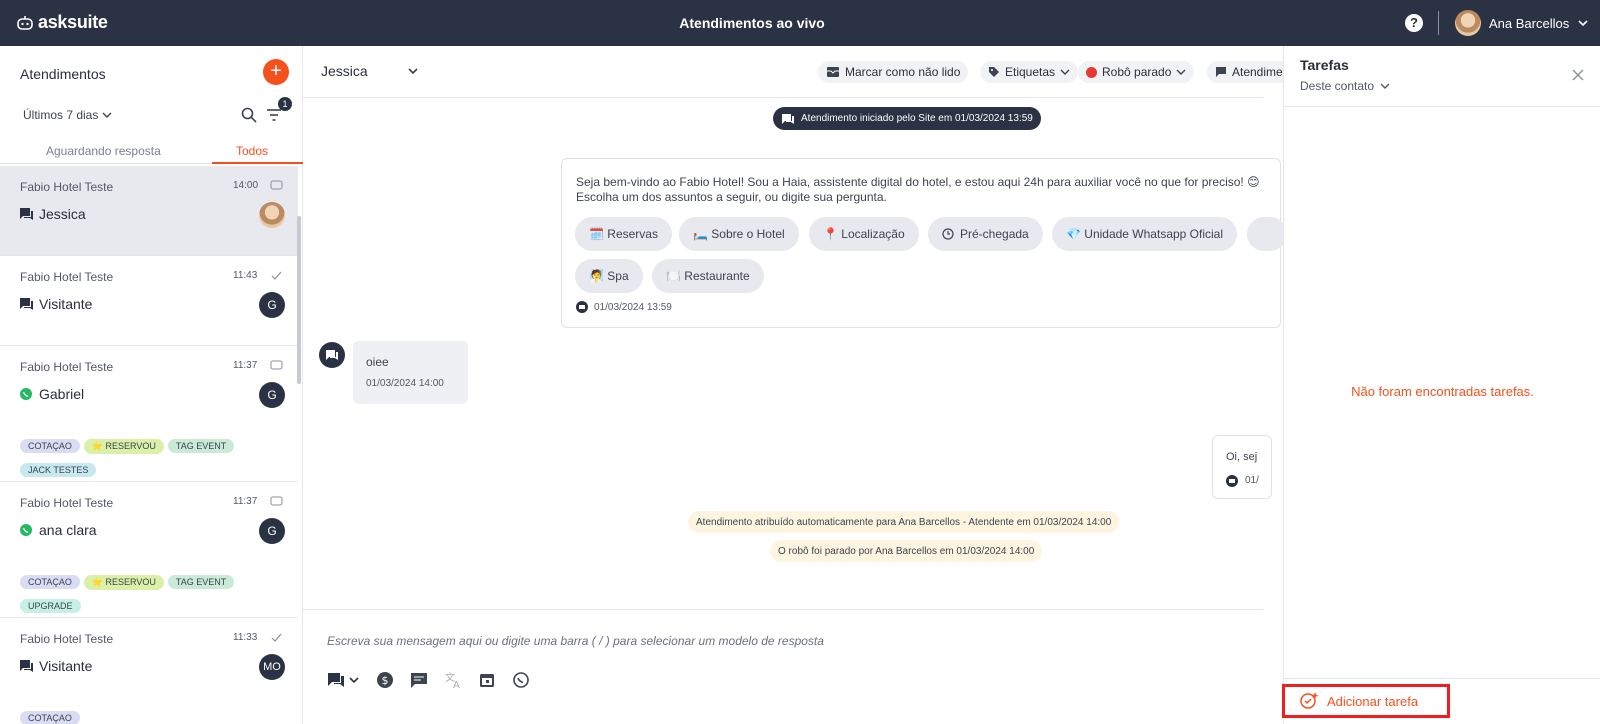 The image size is (1600, 724). What do you see at coordinates (453, 680) in the screenshot?
I see `translate-icon: 文A` at bounding box center [453, 680].